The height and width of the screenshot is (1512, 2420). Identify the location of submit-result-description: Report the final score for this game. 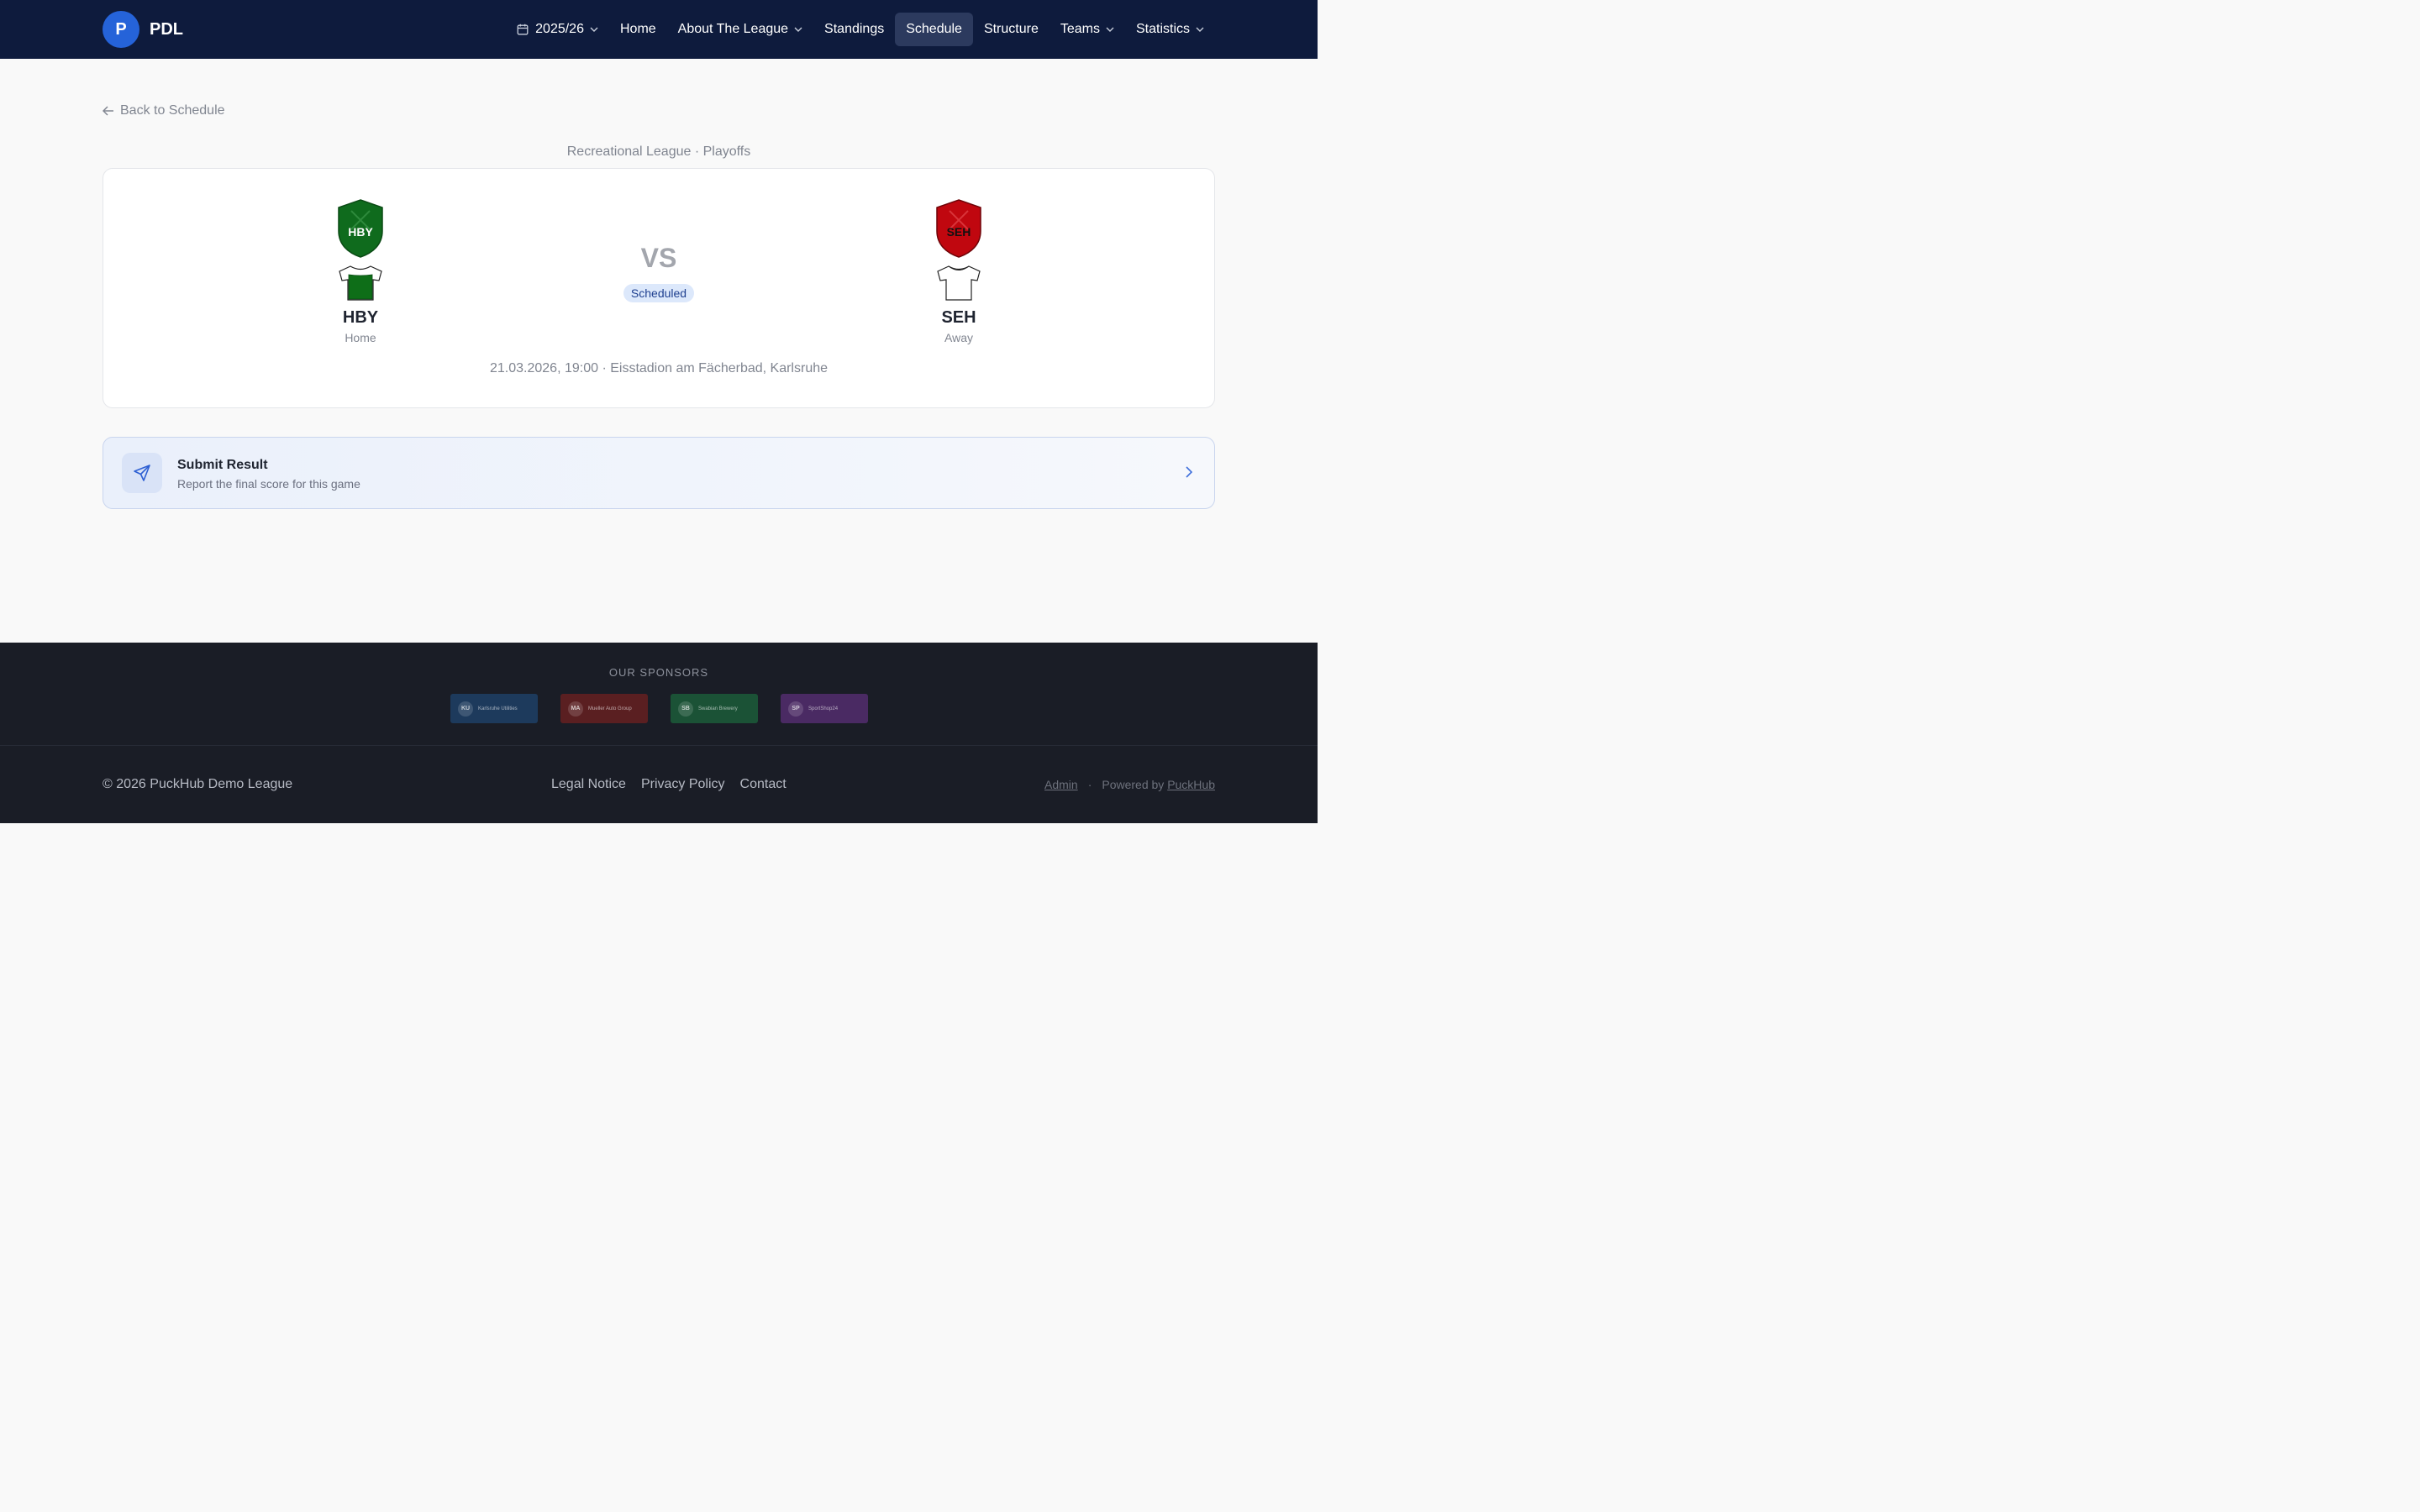
(268, 484).